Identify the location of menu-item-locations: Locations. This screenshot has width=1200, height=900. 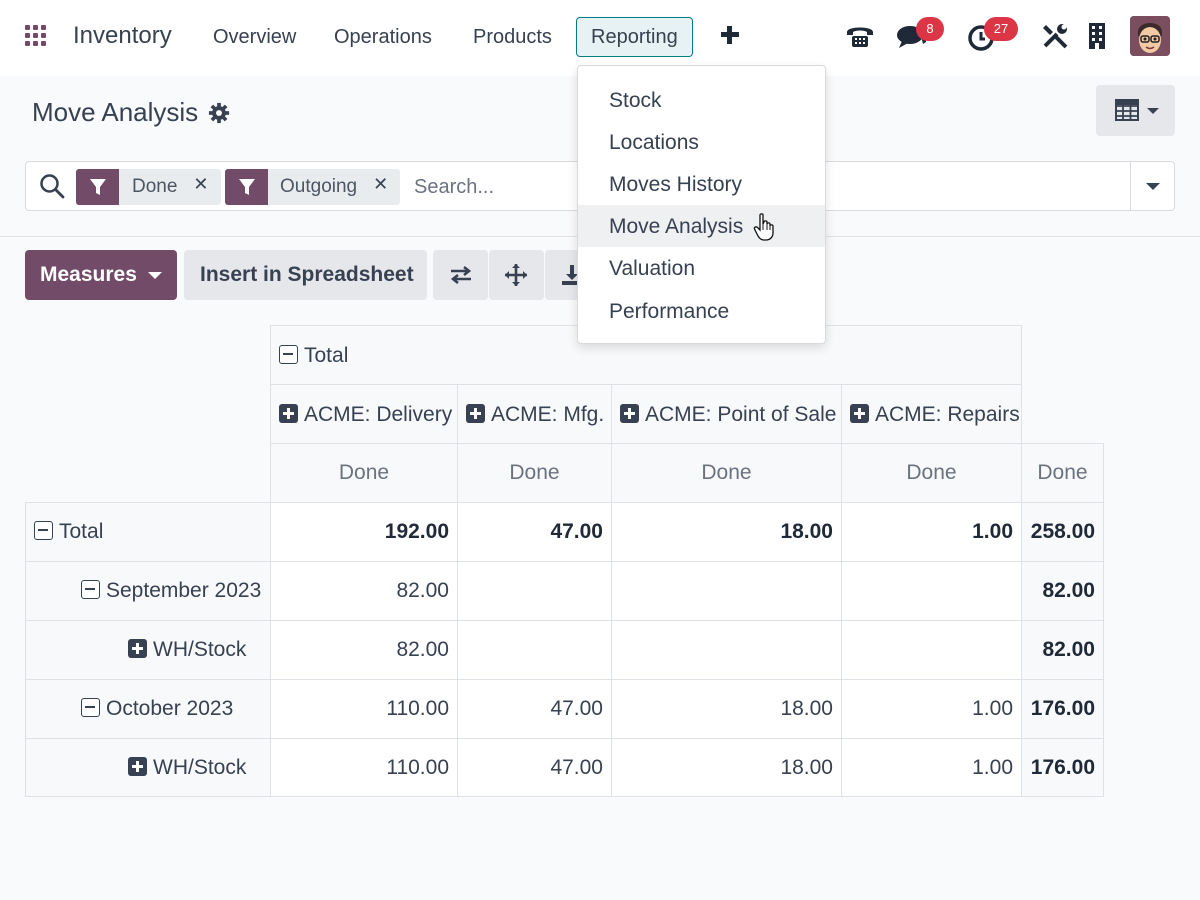
(701, 142).